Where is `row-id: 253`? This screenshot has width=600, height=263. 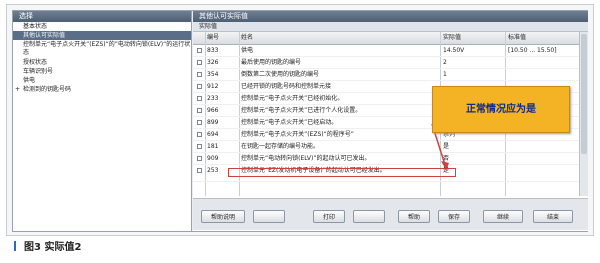 row-id: 253 is located at coordinates (213, 170).